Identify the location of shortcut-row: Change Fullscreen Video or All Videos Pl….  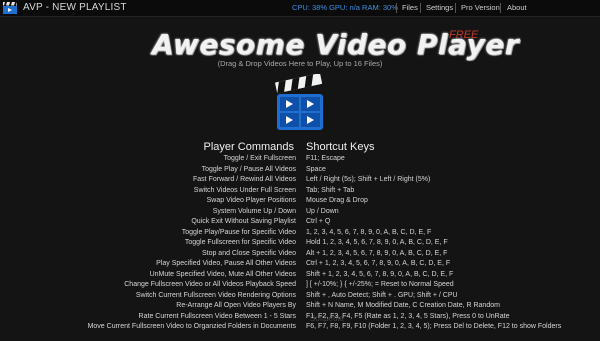
(300, 285).